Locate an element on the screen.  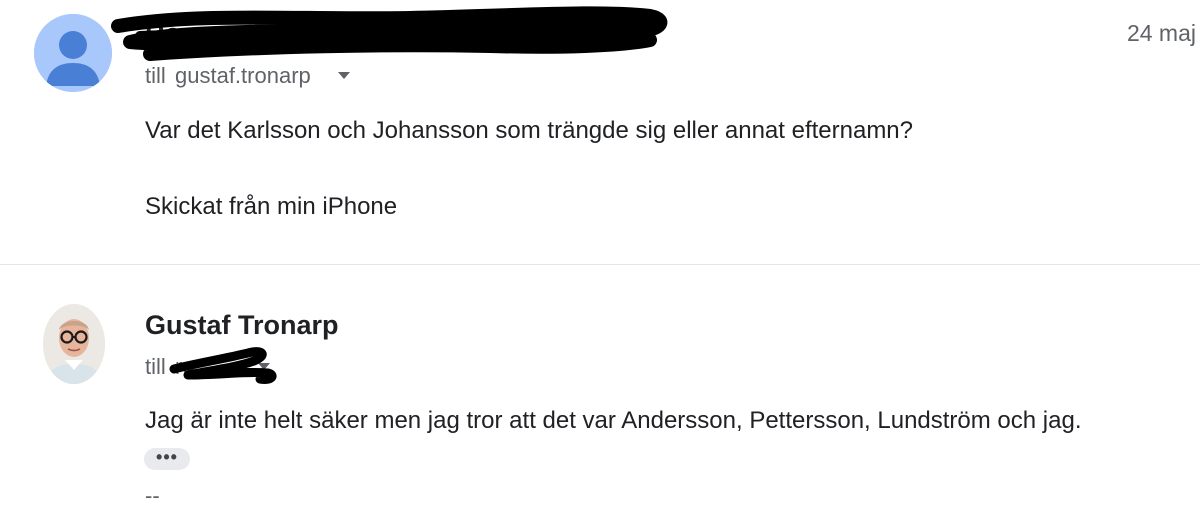
show-trimmed-content-button: ••• is located at coordinates (167, 459).